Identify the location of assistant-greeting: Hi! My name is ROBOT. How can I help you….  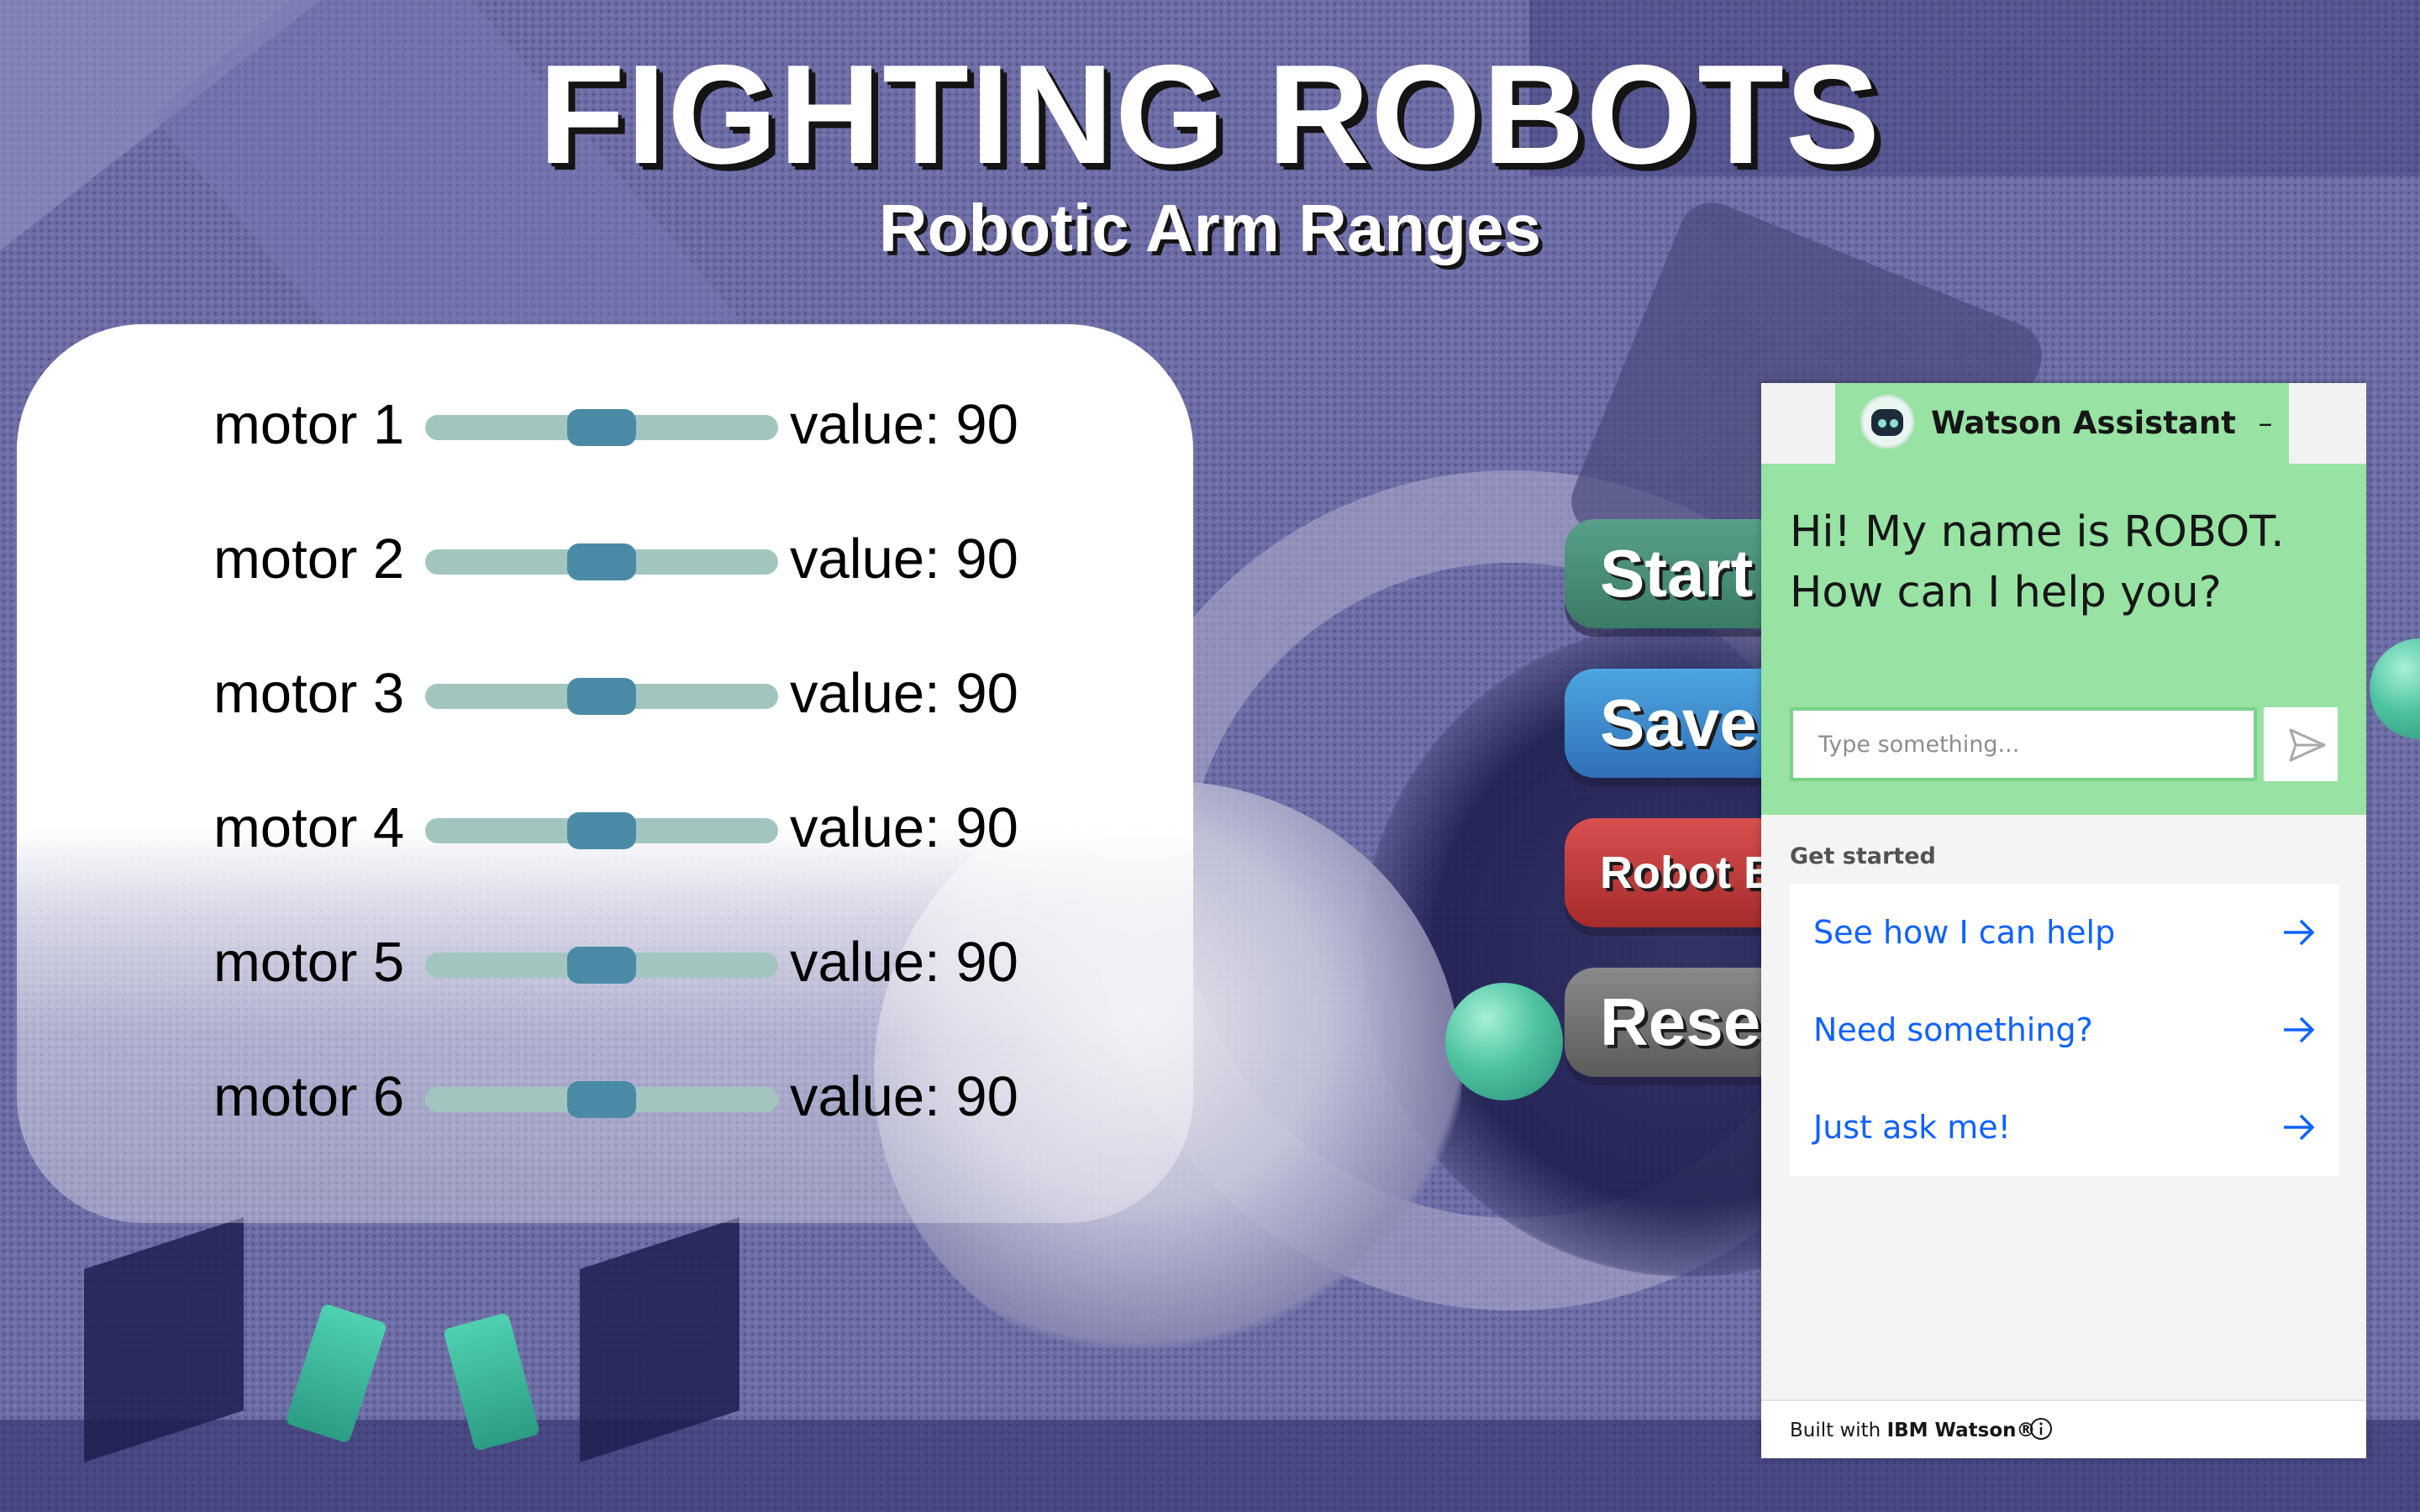
(2038, 562).